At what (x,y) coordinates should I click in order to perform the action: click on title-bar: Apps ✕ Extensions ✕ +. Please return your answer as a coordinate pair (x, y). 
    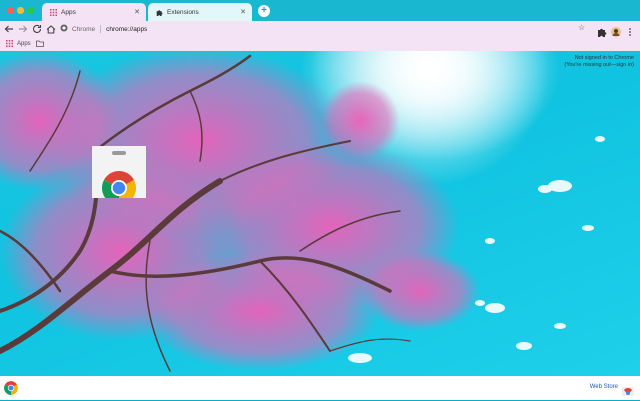
    Looking at the image, I should click on (320, 10).